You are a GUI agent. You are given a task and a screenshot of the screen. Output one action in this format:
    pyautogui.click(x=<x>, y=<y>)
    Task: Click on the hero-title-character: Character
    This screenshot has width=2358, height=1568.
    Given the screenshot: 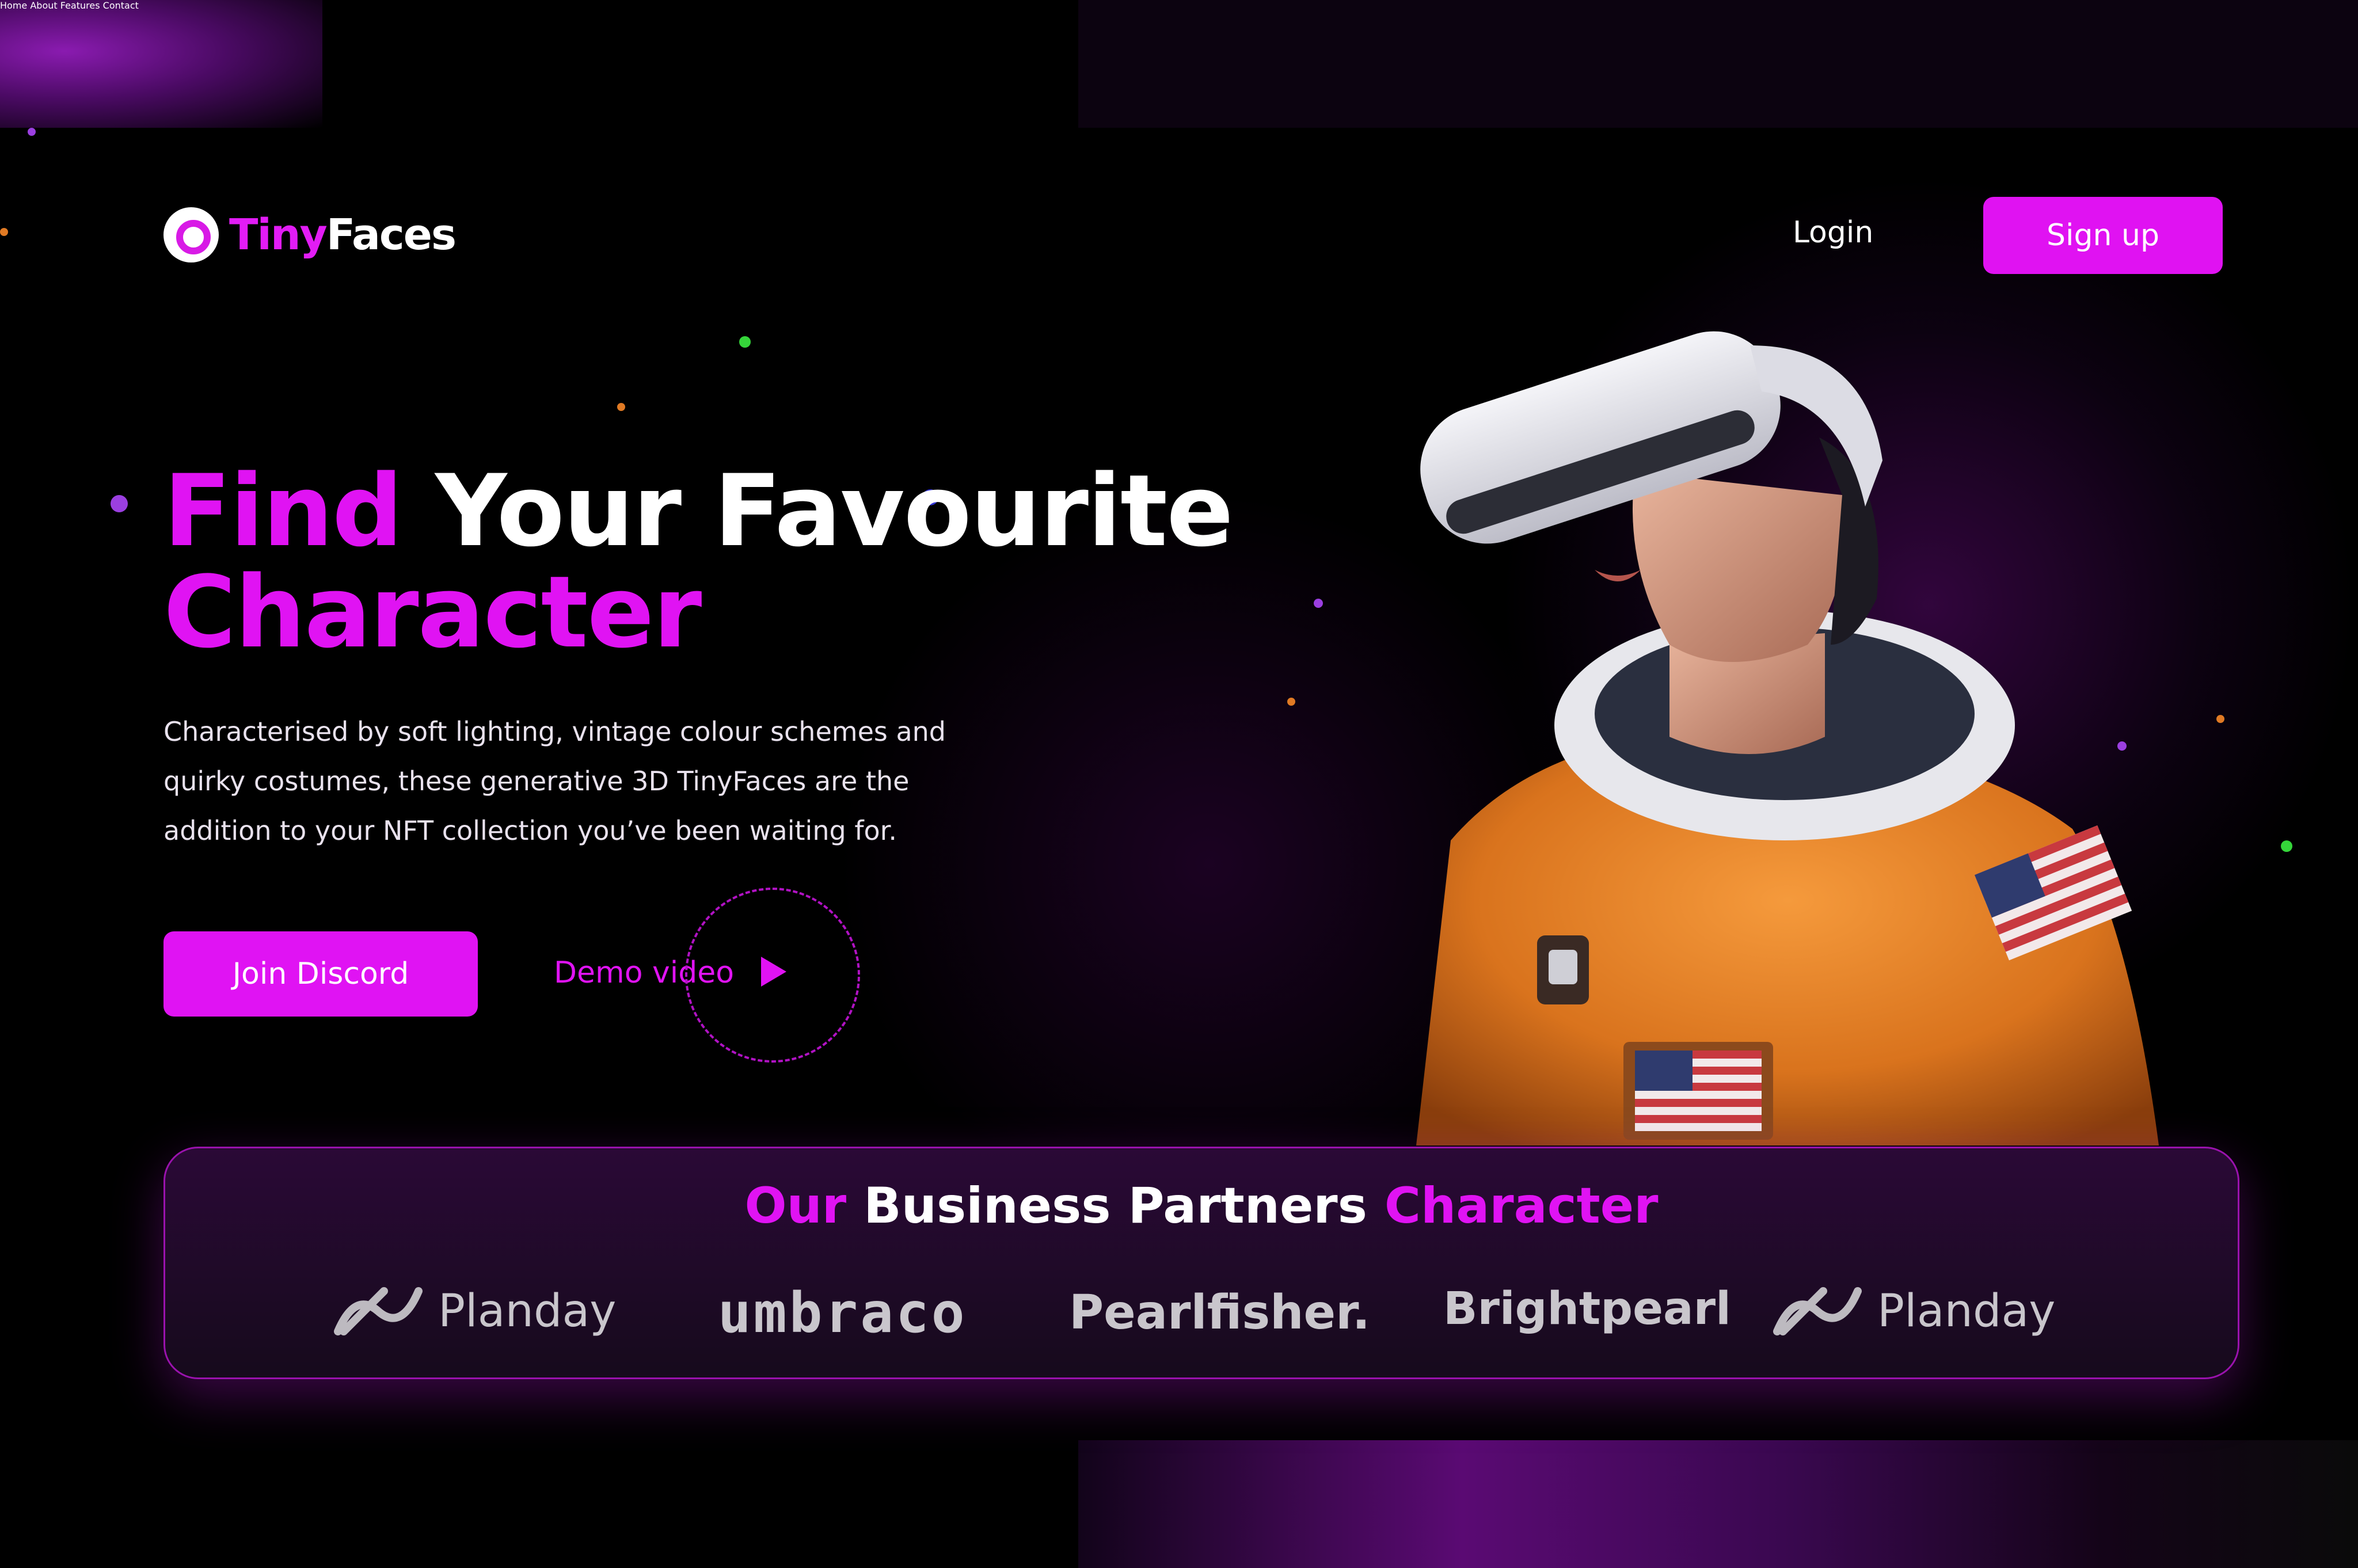 What is the action you would take?
    pyautogui.click(x=432, y=612)
    